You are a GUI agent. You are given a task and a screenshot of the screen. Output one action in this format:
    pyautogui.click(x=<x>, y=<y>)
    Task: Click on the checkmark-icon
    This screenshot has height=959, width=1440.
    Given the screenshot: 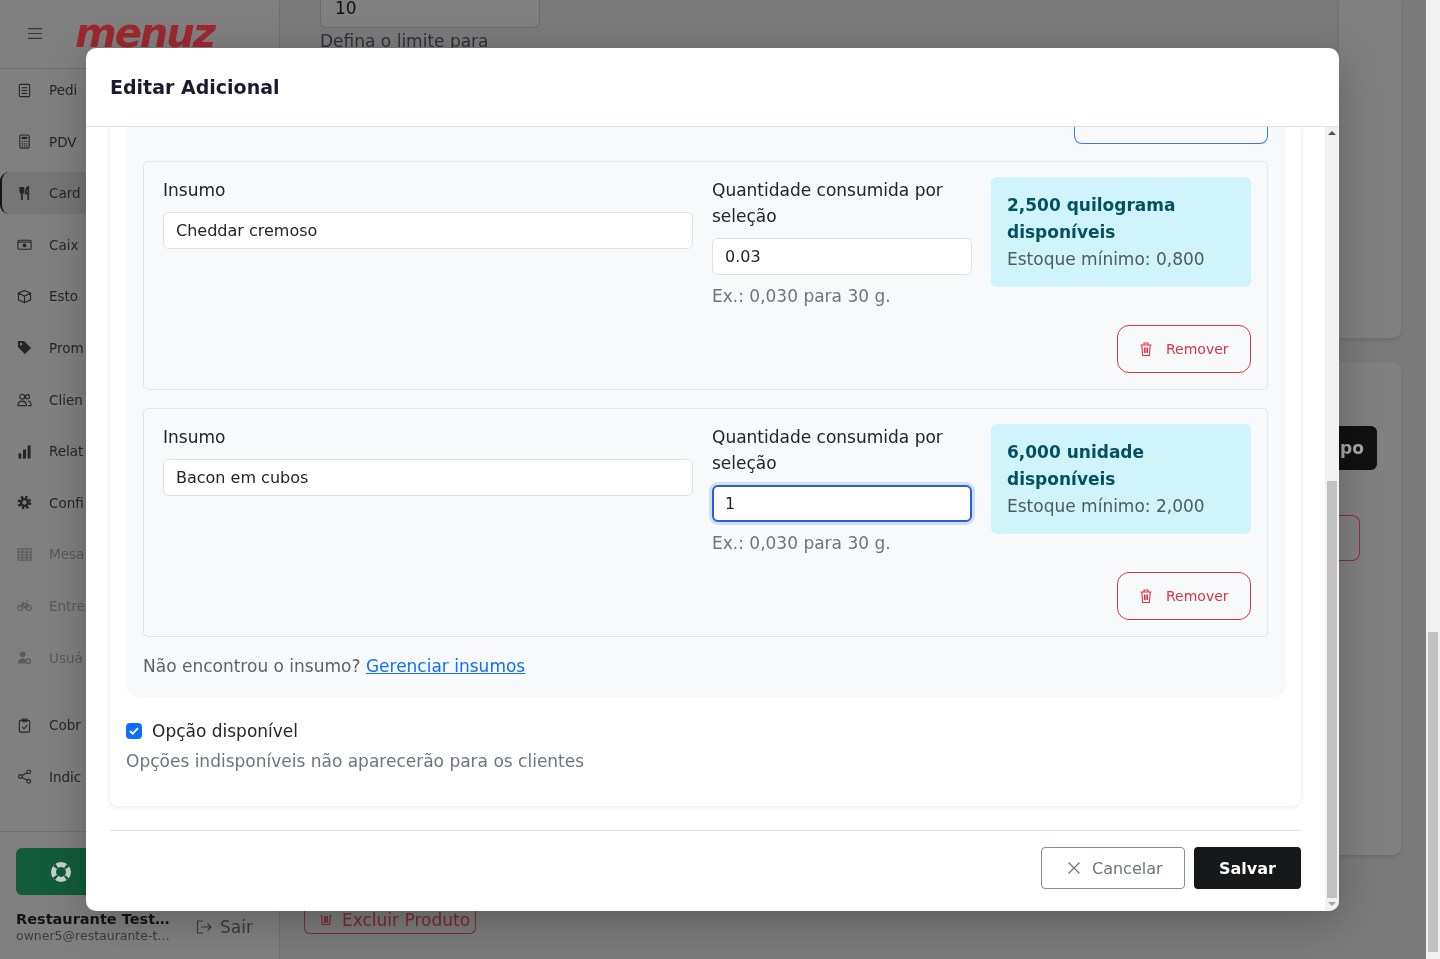 What is the action you would take?
    pyautogui.click(x=134, y=731)
    